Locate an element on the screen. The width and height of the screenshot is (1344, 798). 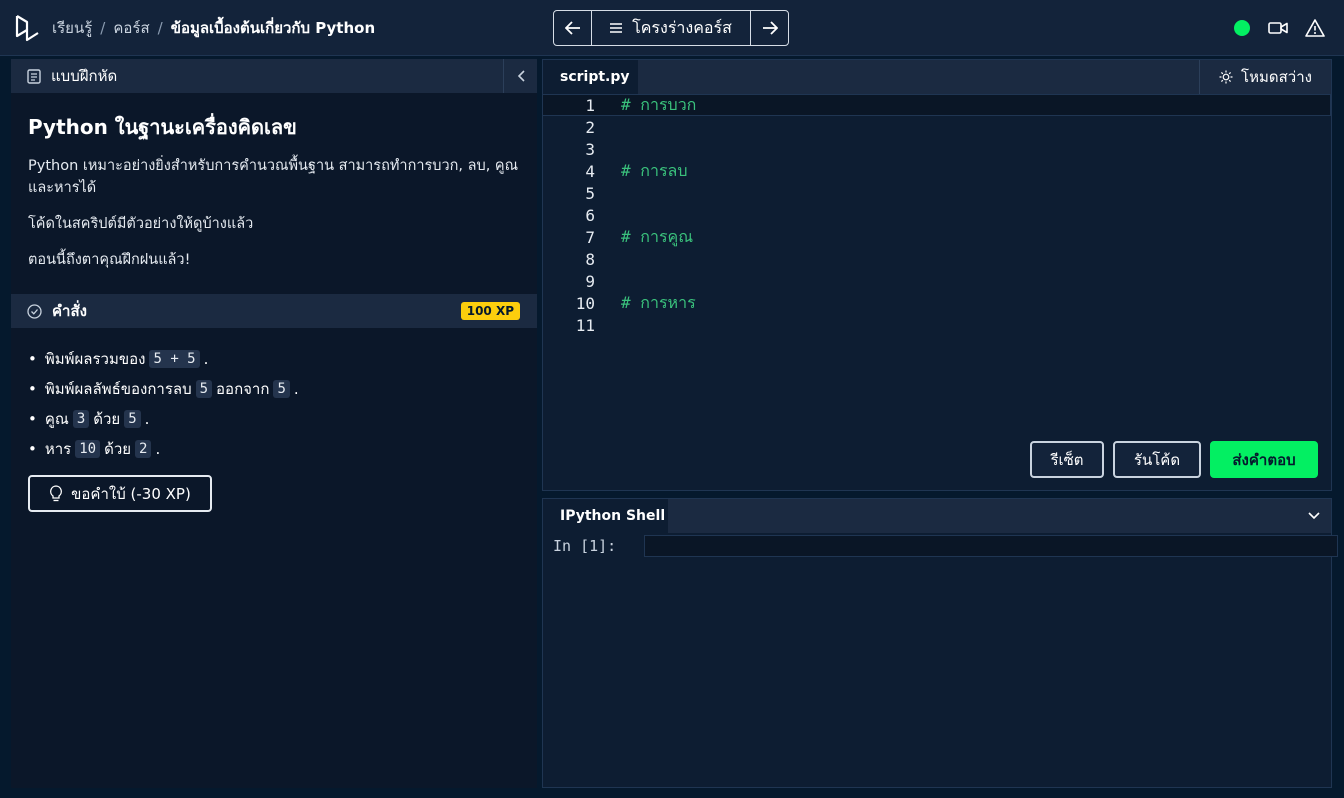
code-line: 6 is located at coordinates (937, 215).